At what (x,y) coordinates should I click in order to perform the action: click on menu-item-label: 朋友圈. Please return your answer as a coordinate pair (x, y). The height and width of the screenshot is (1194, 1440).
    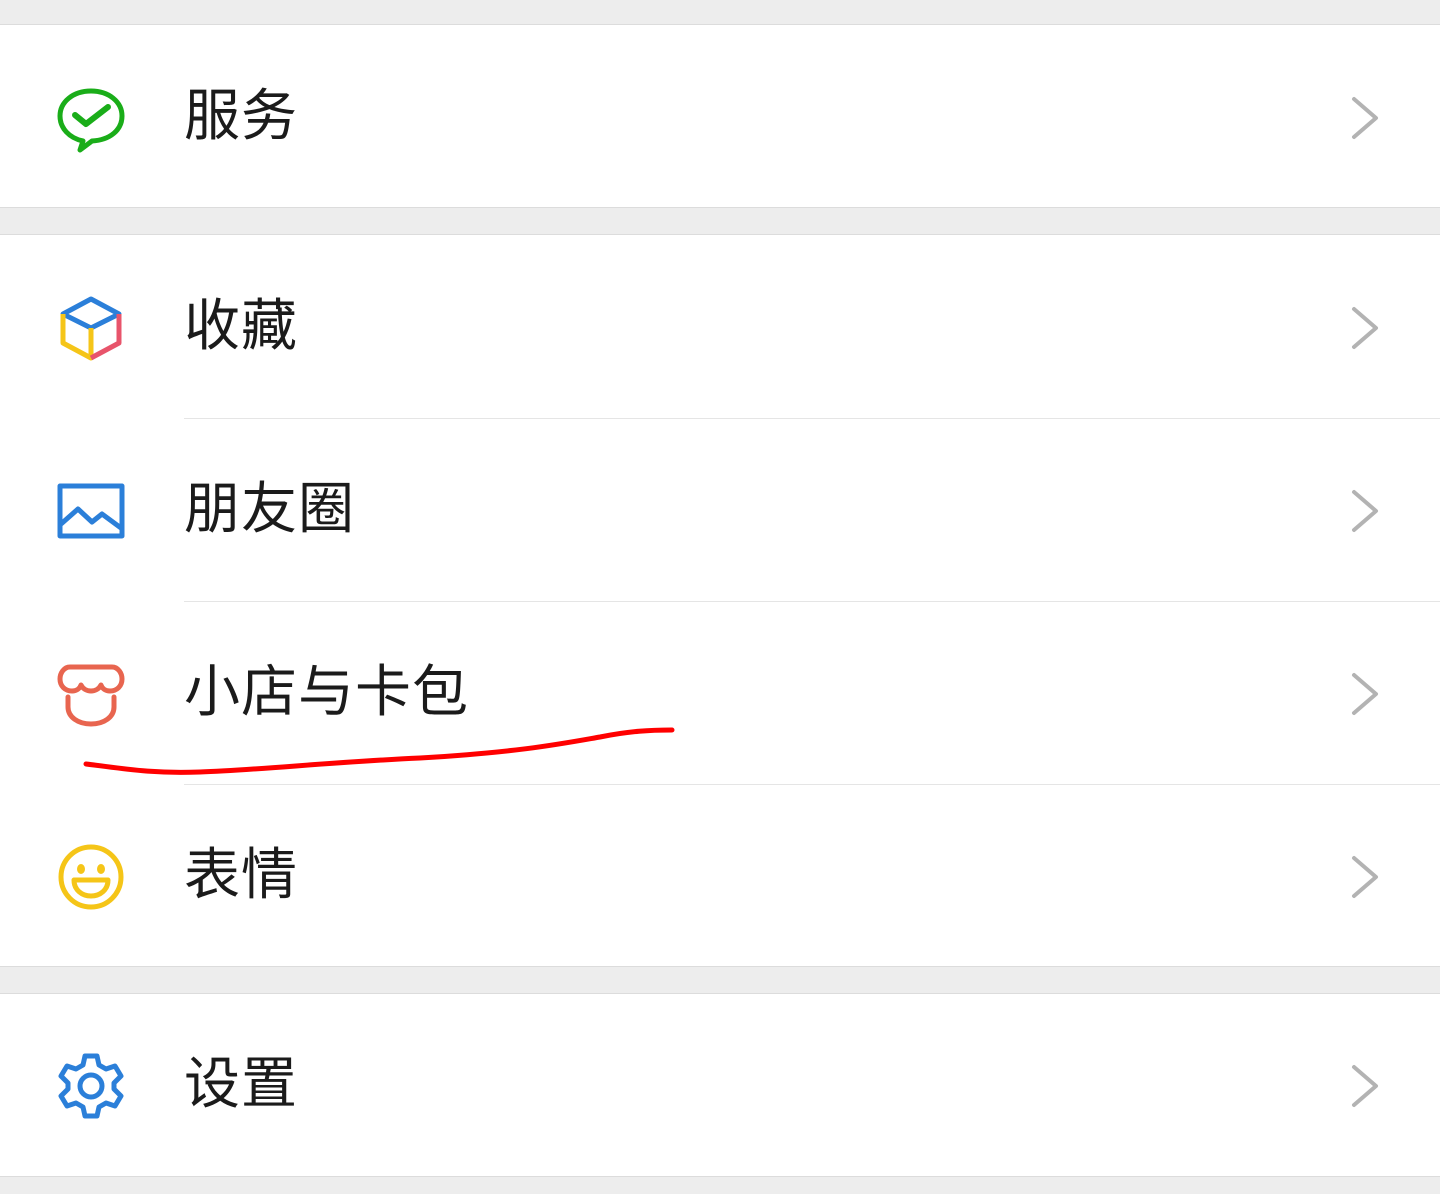
    Looking at the image, I should click on (269, 509).